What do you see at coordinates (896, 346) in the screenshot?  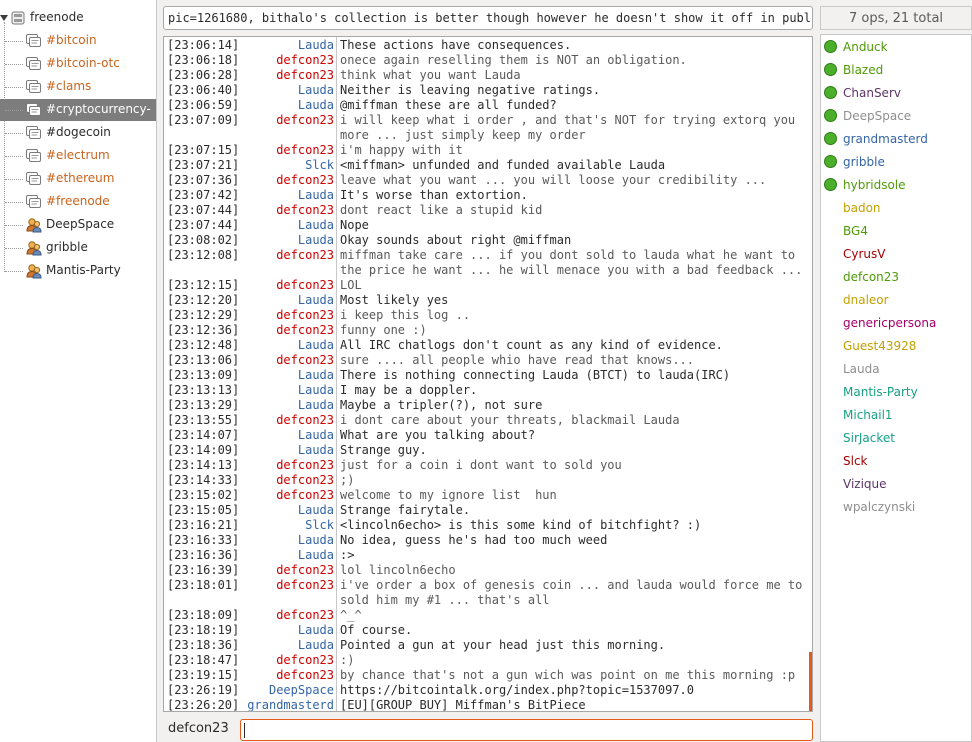 I see `user-list-item: Guest43928` at bounding box center [896, 346].